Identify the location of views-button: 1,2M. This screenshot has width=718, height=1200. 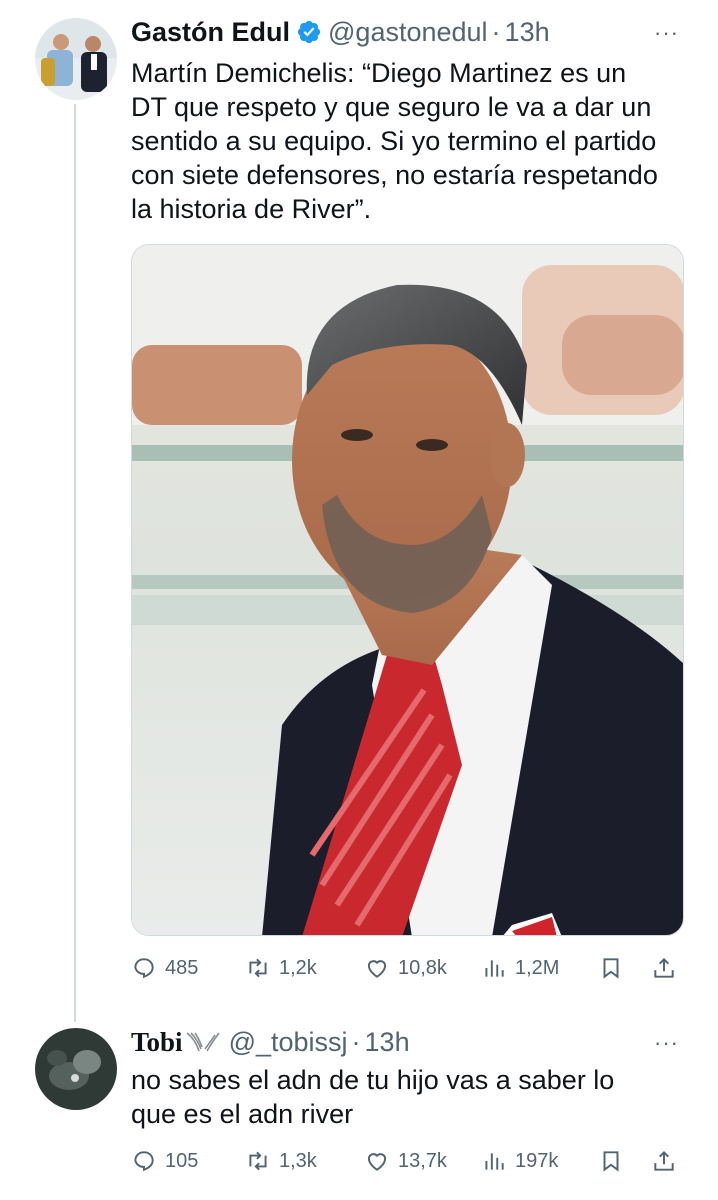
(520, 968).